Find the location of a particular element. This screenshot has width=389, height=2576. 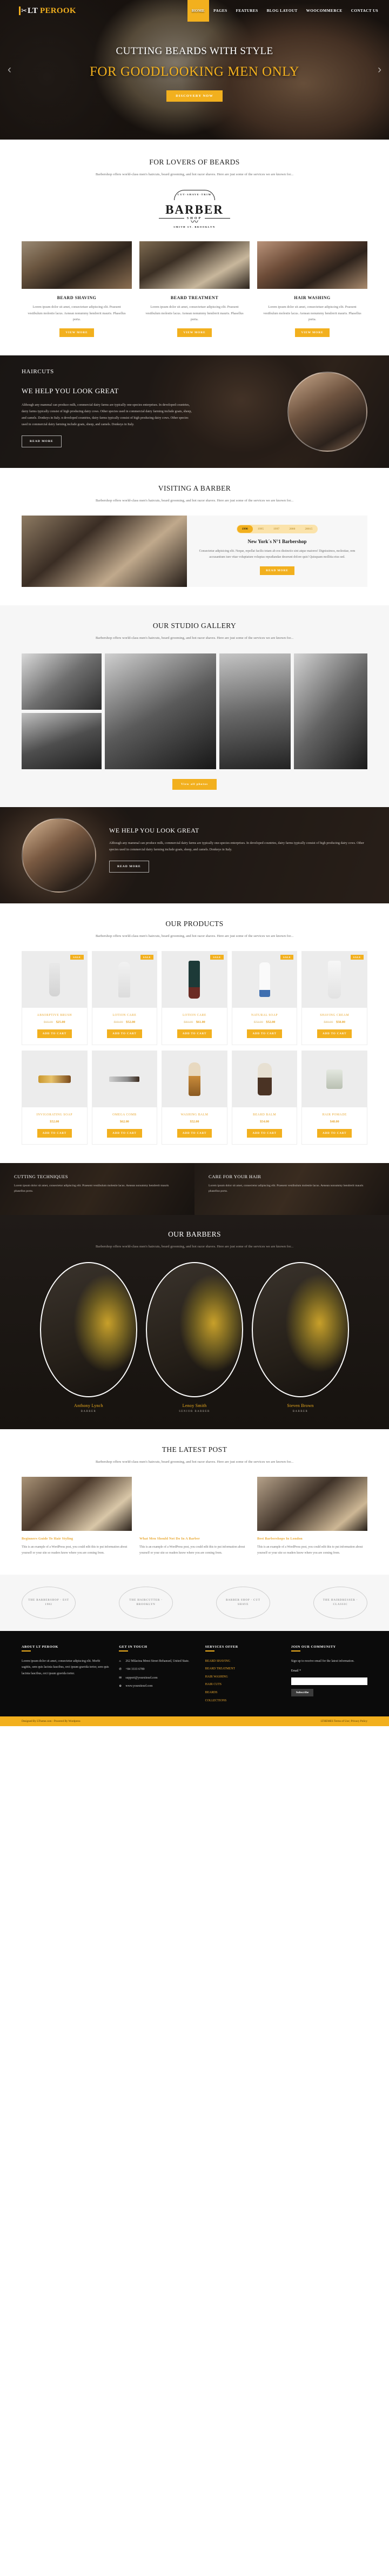

visiting-image is located at coordinates (104, 551).